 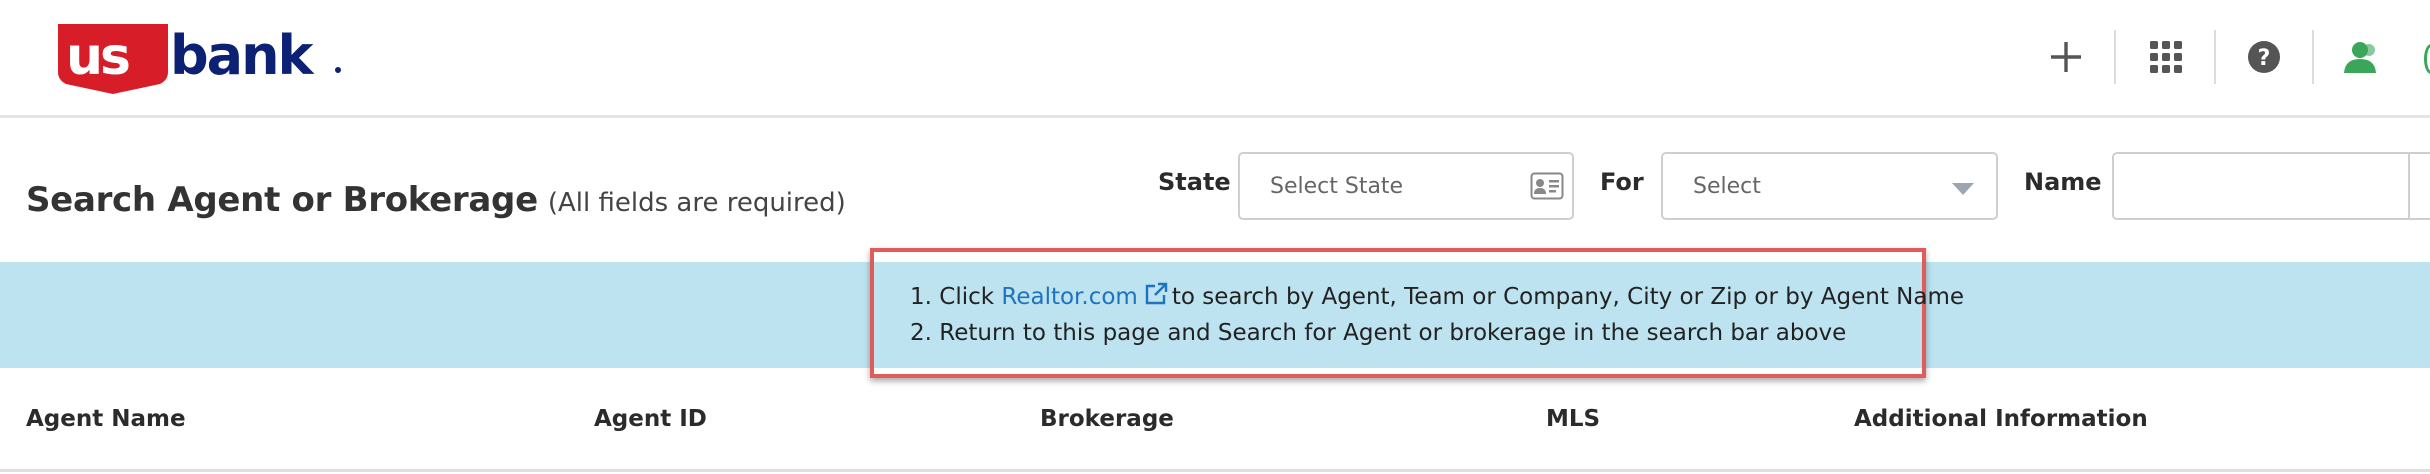 What do you see at coordinates (2063, 182) in the screenshot?
I see `name-label: Name` at bounding box center [2063, 182].